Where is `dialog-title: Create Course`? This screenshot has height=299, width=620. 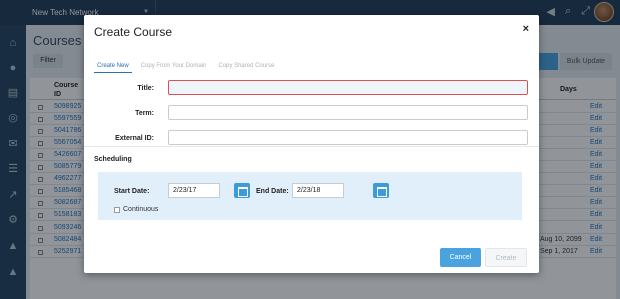
dialog-title: Create Course is located at coordinates (133, 32).